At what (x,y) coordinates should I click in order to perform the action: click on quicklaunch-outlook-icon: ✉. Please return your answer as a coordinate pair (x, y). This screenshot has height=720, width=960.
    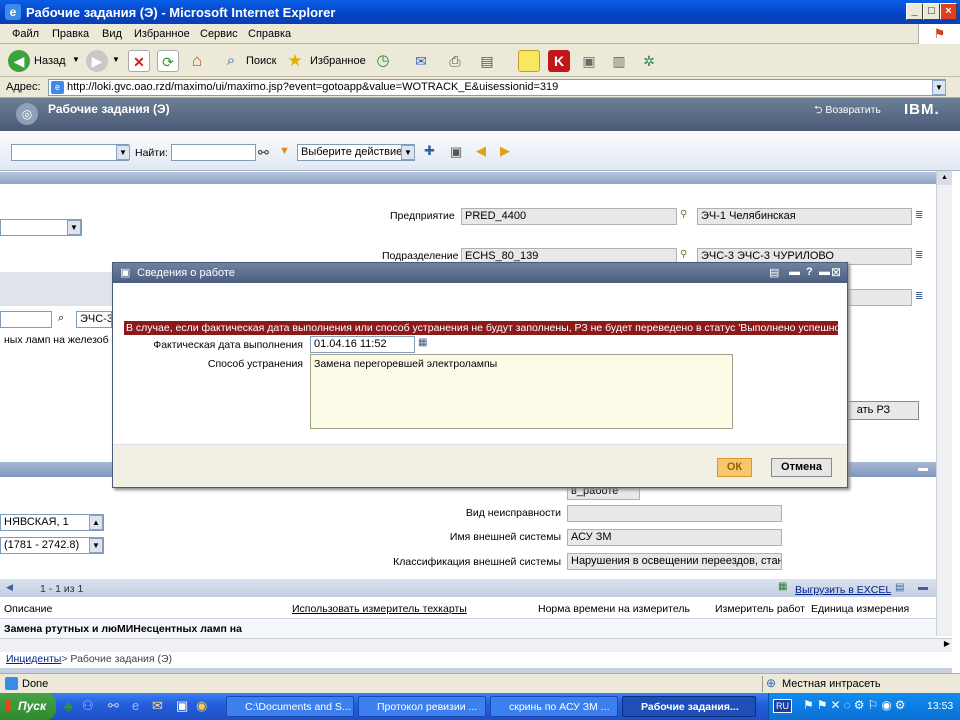
    Looking at the image, I should click on (157, 706).